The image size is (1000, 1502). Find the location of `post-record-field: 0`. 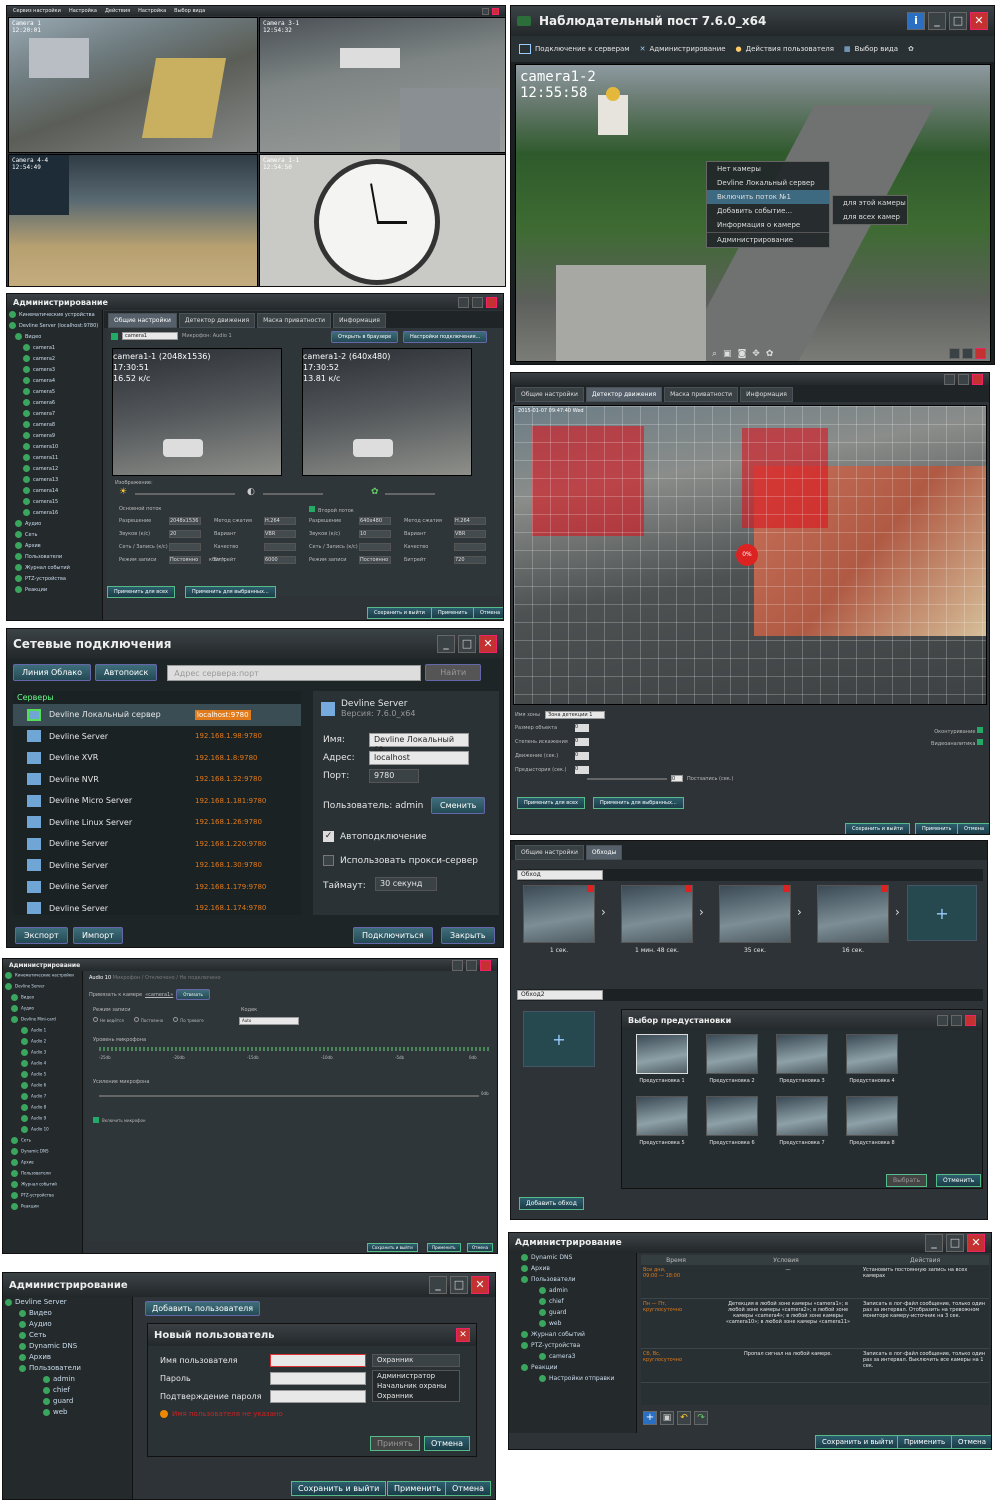

post-record-field: 0 is located at coordinates (677, 778).